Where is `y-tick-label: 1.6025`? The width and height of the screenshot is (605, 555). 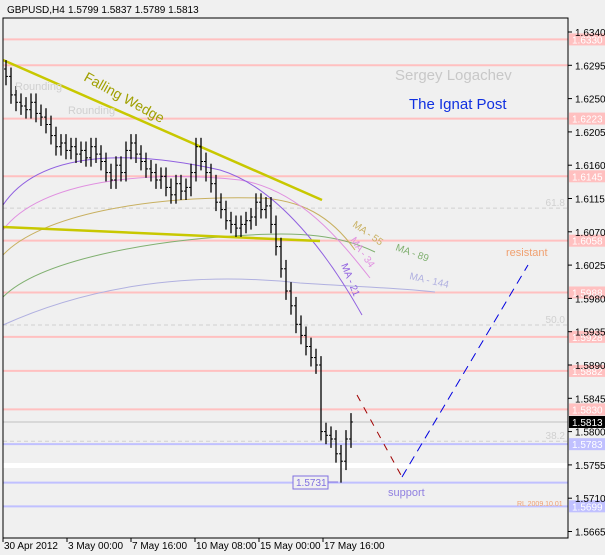 y-tick-label: 1.6025 is located at coordinates (590, 266).